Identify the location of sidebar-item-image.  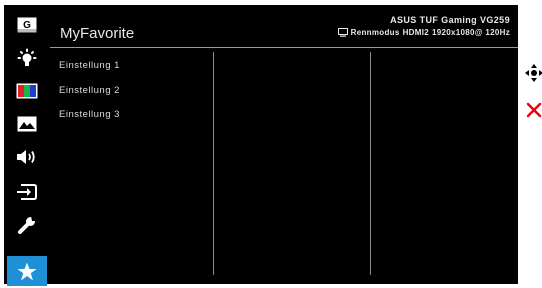
(27, 123).